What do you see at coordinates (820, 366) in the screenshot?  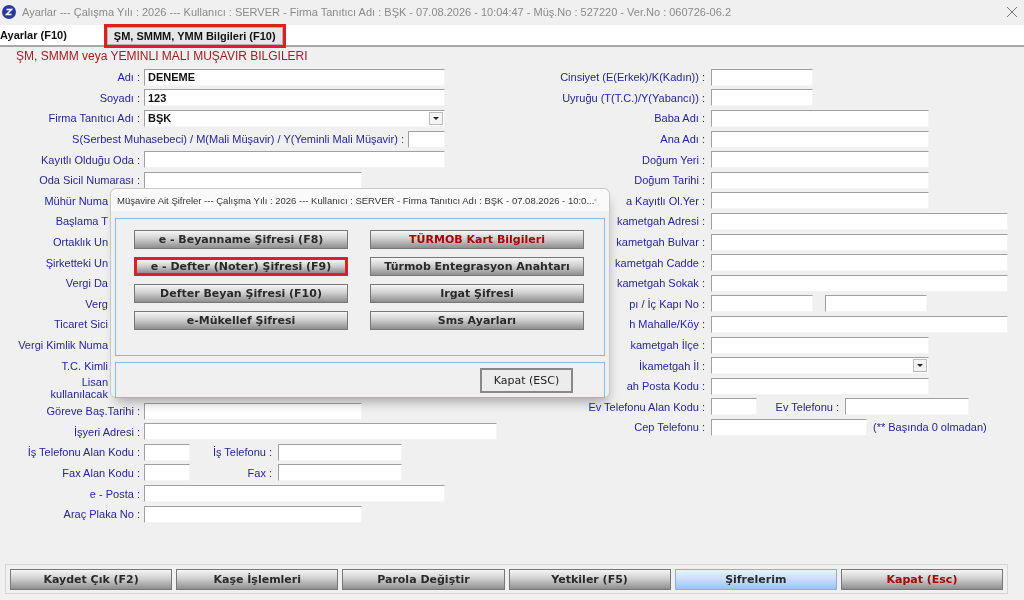 I see `dropdown-field` at bounding box center [820, 366].